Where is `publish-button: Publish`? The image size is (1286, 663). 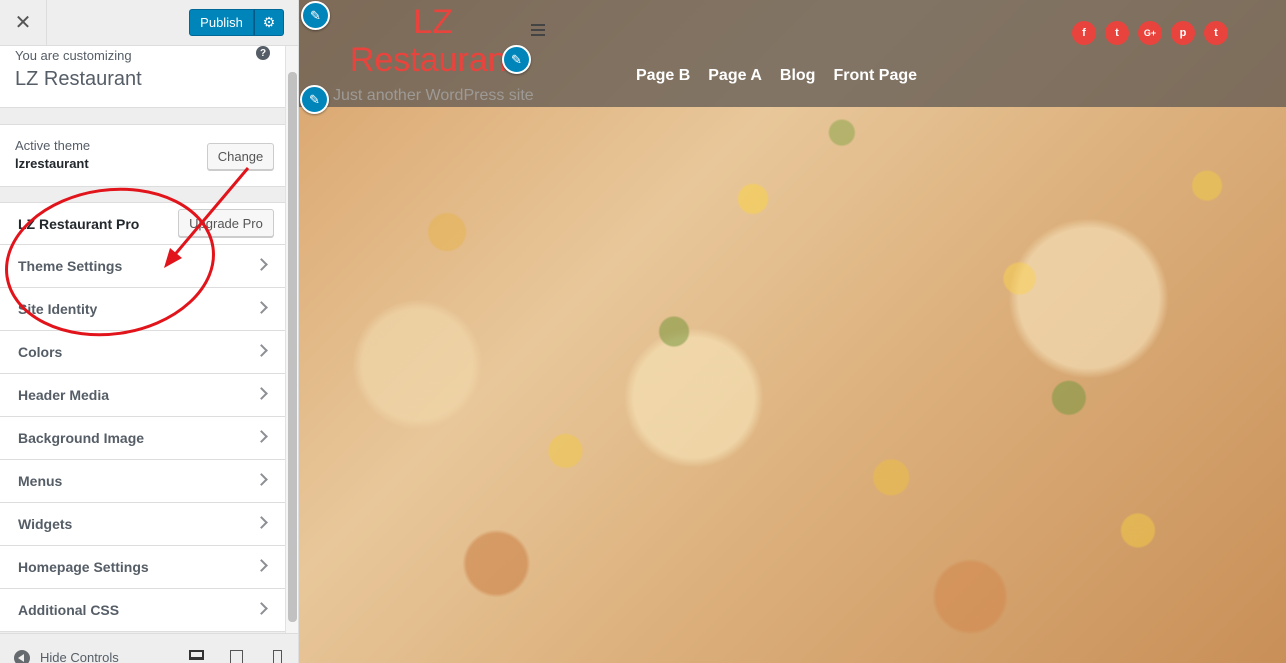 publish-button: Publish is located at coordinates (221, 22).